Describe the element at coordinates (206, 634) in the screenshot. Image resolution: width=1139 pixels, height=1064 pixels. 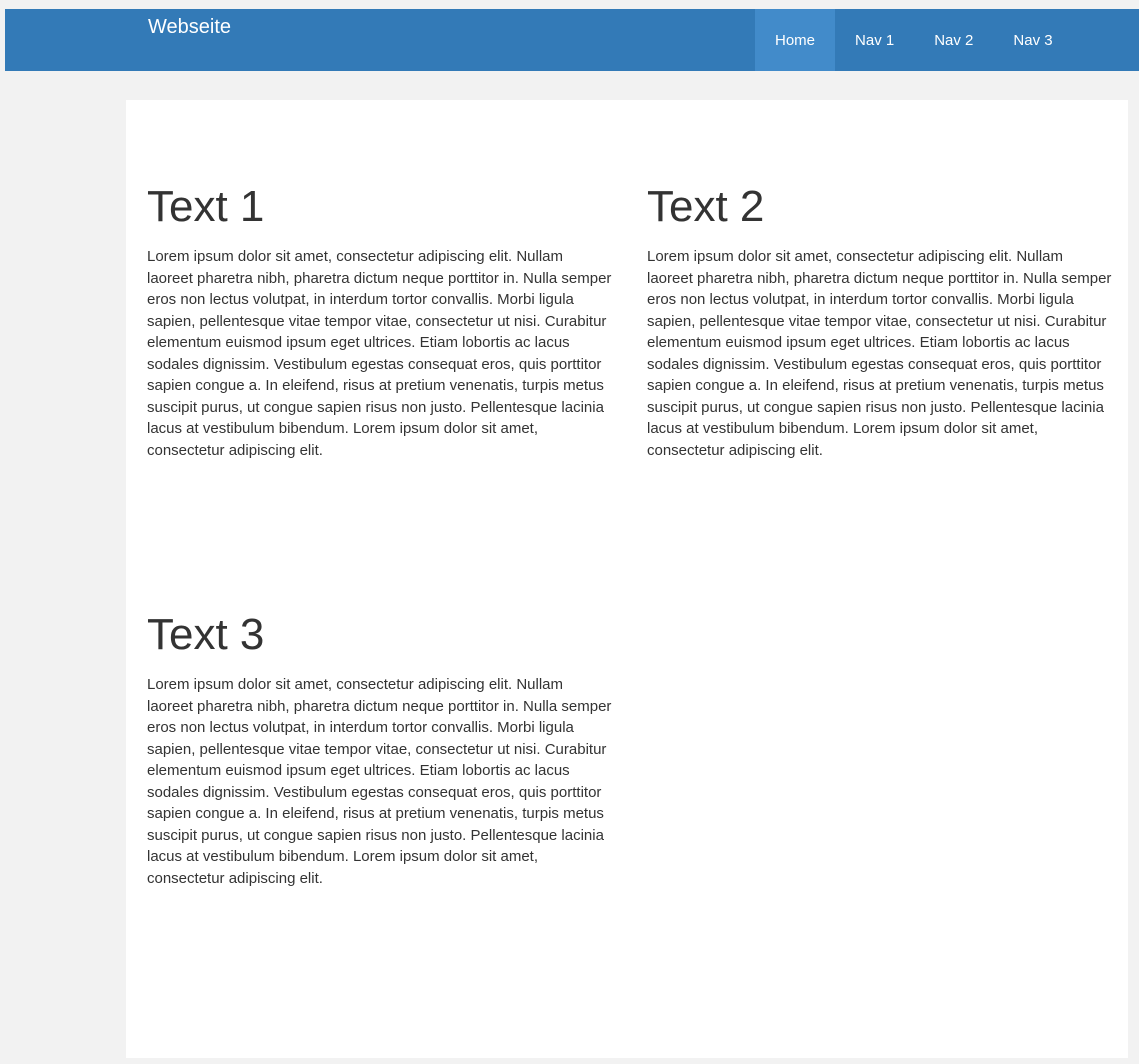
I see `section-heading: Text 3` at that location.